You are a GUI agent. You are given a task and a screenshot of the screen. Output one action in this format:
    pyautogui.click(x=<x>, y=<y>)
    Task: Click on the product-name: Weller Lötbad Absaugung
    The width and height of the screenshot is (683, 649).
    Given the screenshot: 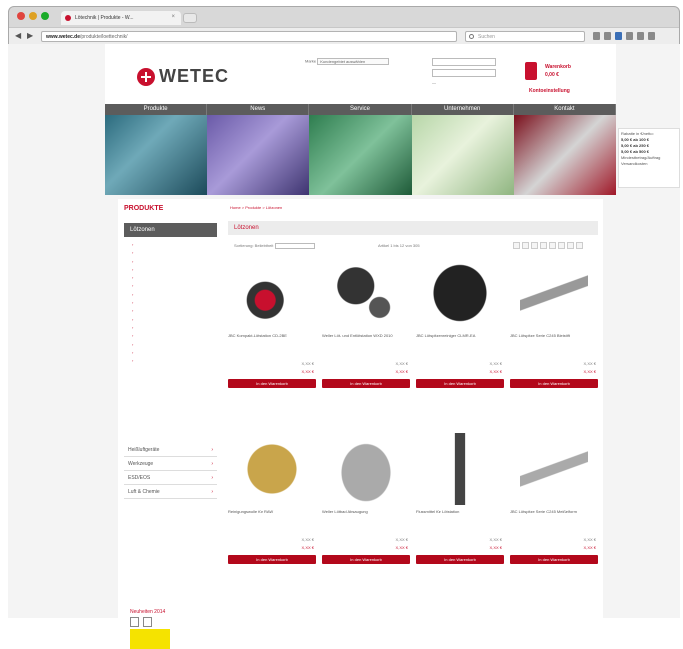 What is the action you would take?
    pyautogui.click(x=366, y=511)
    